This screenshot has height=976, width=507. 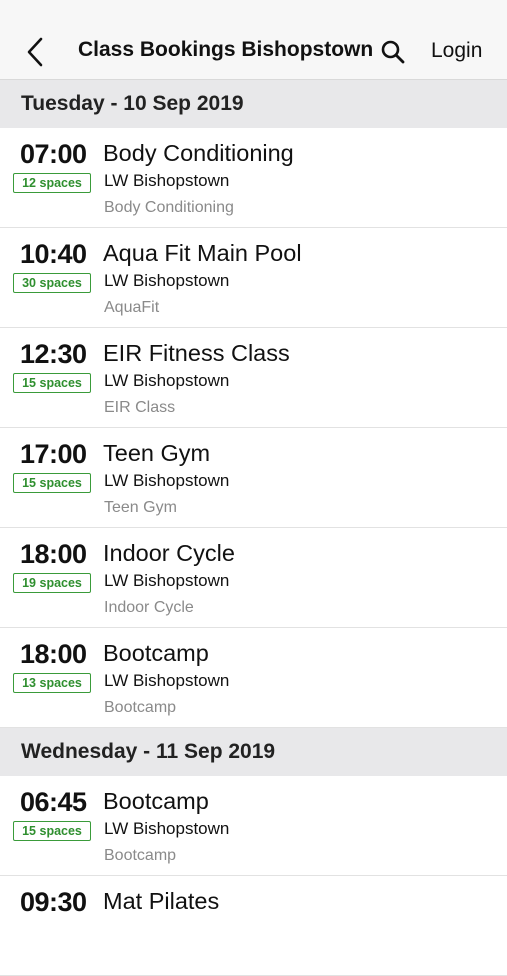 What do you see at coordinates (161, 901) in the screenshot?
I see `class-name: Mat Pilates` at bounding box center [161, 901].